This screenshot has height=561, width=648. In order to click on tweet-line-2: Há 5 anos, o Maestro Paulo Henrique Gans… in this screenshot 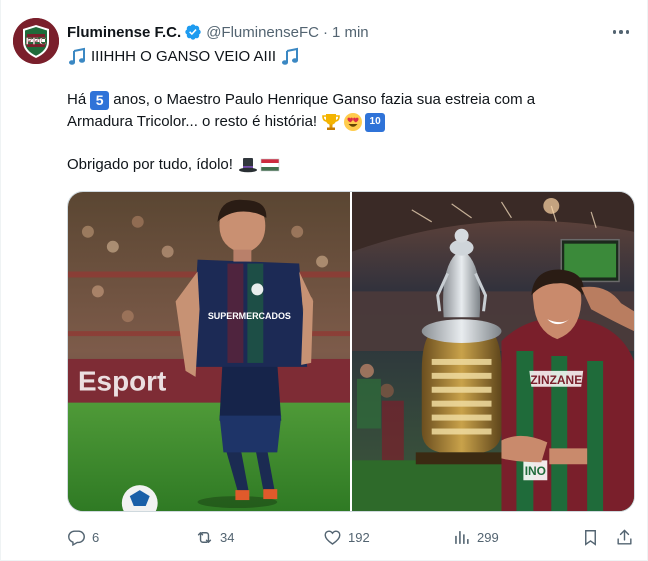, I will do `click(347, 100)`.